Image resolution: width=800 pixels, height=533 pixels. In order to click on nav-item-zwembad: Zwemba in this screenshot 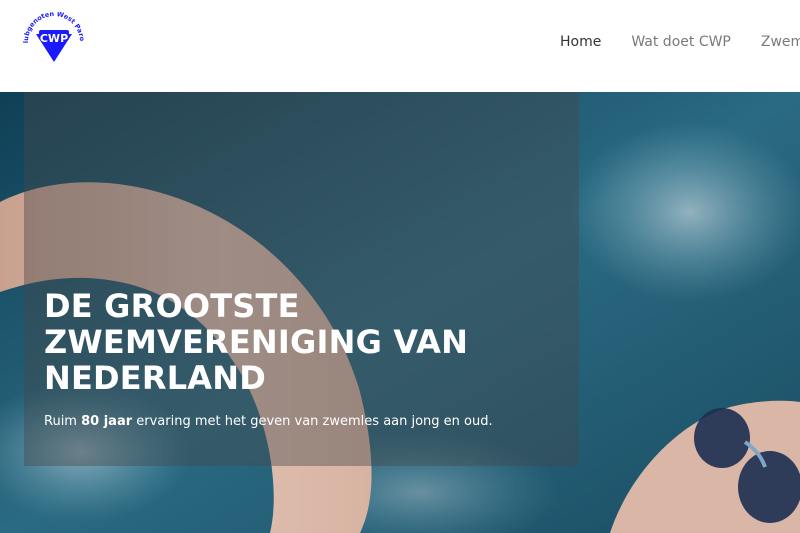, I will do `click(780, 42)`.